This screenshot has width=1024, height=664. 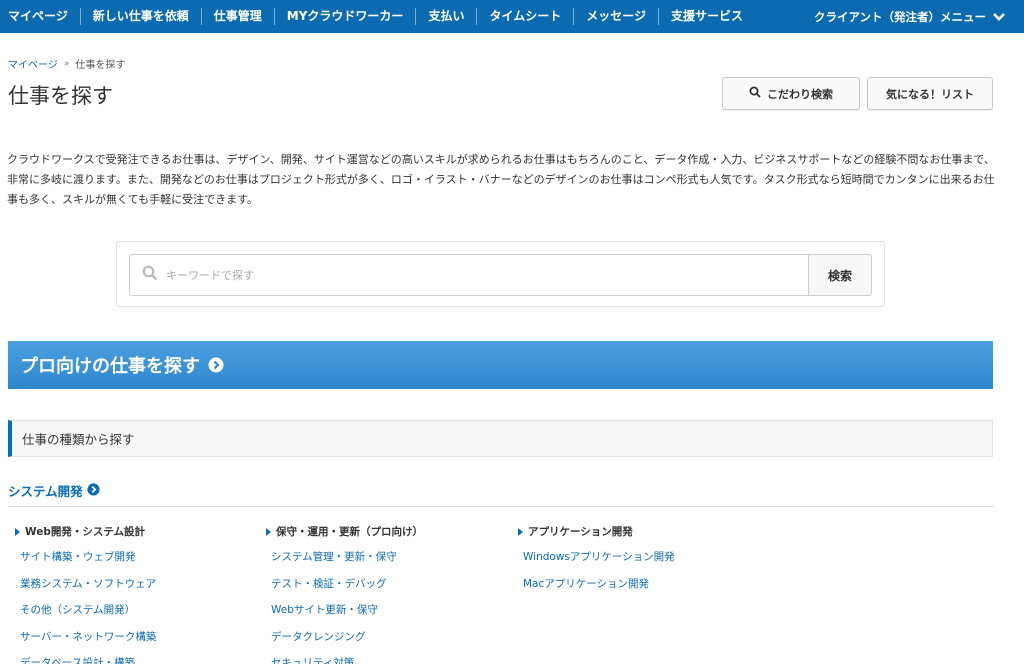 I want to click on breadcrumb: マイページ » 仕事を探す, so click(x=67, y=64).